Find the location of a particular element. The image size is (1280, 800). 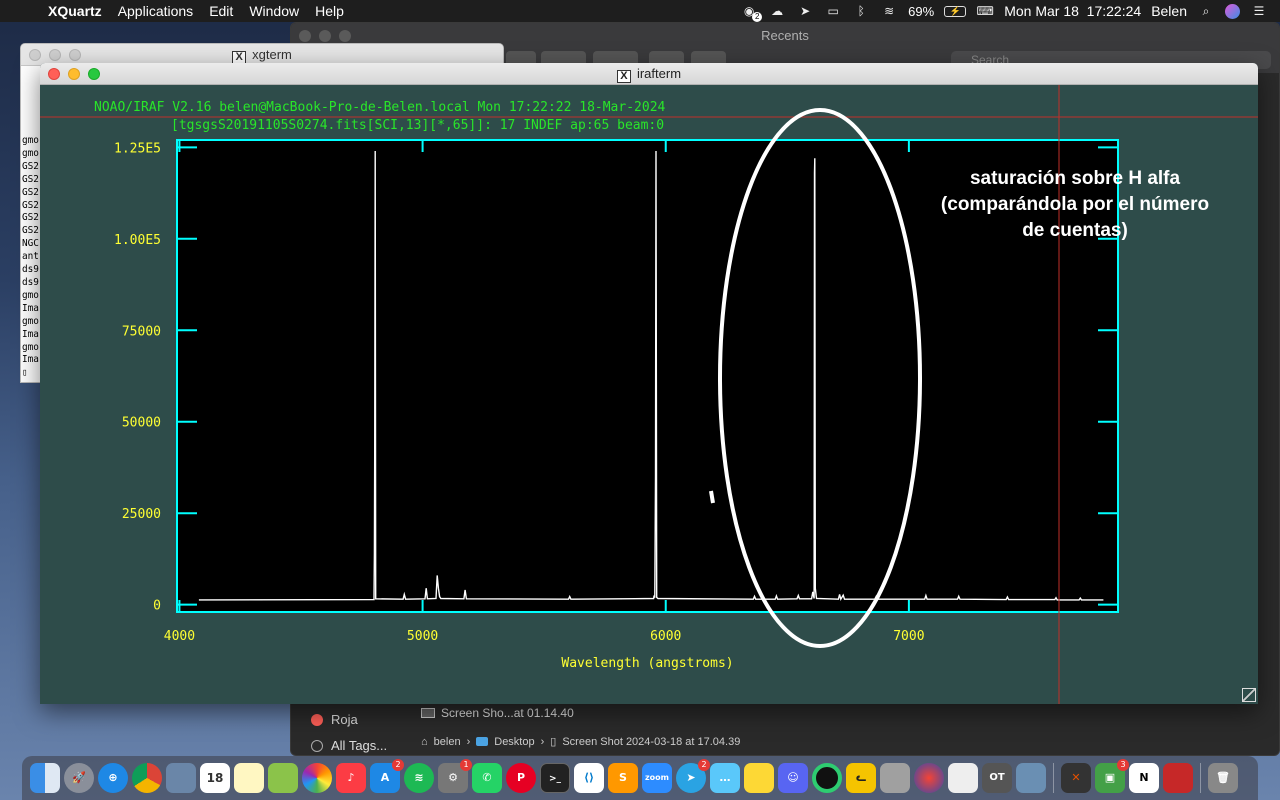

ring-app-dock-icon is located at coordinates (827, 778).